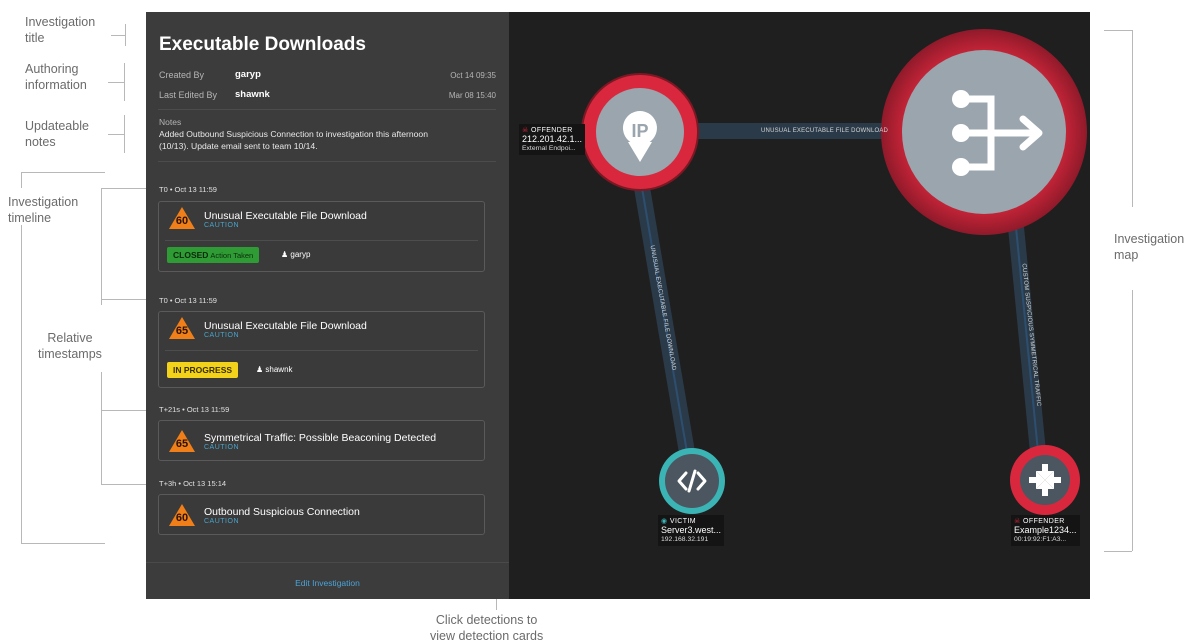 The image size is (1191, 644). Describe the element at coordinates (1149, 247) in the screenshot. I see `annotation-investigation-map: Investigation map` at that location.